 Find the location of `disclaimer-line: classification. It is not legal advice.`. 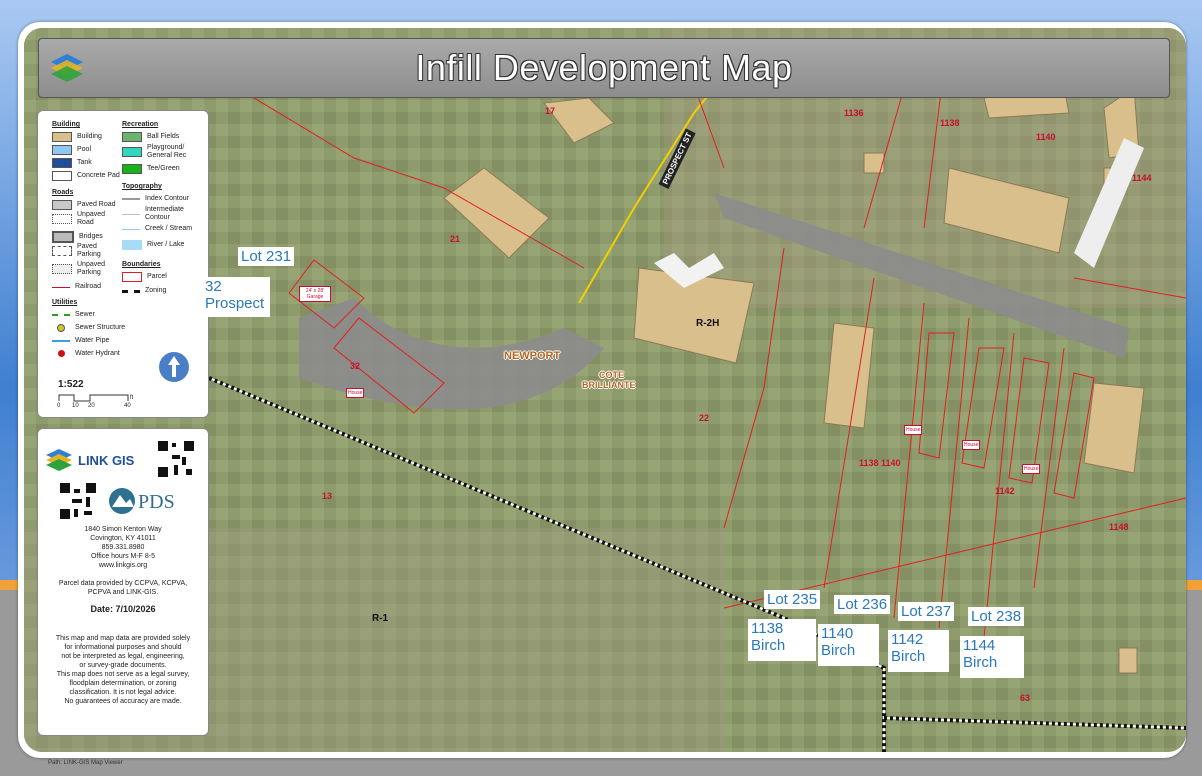

disclaimer-line: classification. It is not legal advice. is located at coordinates (123, 692).